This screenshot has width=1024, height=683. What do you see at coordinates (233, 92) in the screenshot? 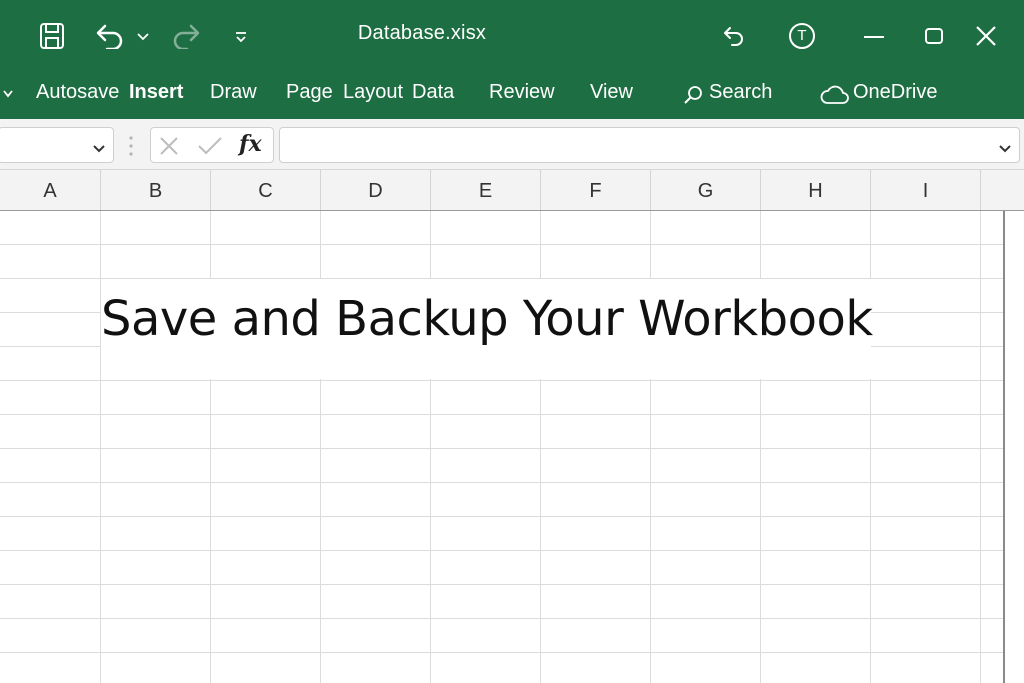
I see `ribbon-tab-draw: Draw` at bounding box center [233, 92].